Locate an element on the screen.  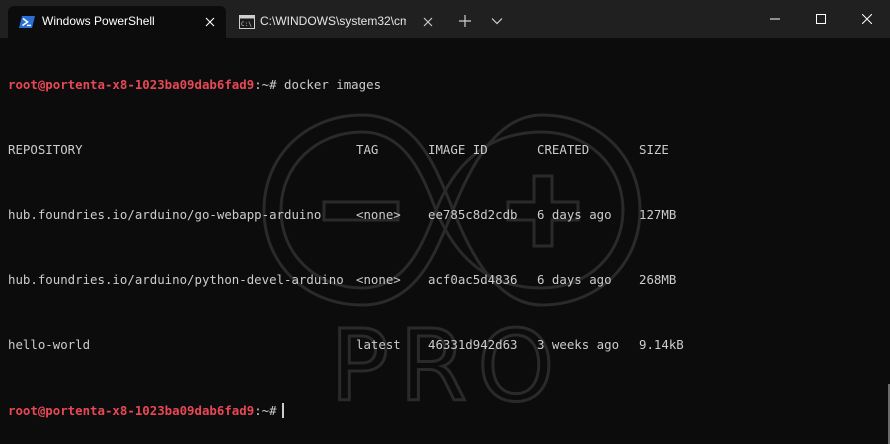
image-id-cell: 46331d942d63 is located at coordinates (473, 345).